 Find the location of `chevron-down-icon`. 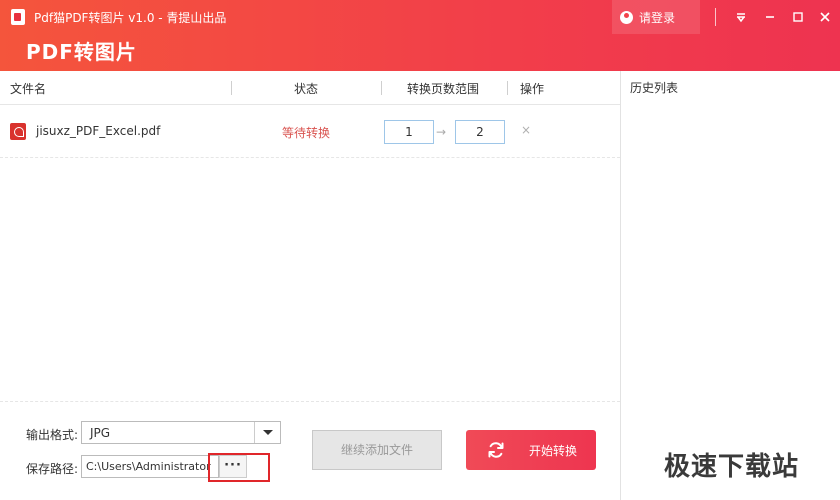

chevron-down-icon is located at coordinates (267, 432).